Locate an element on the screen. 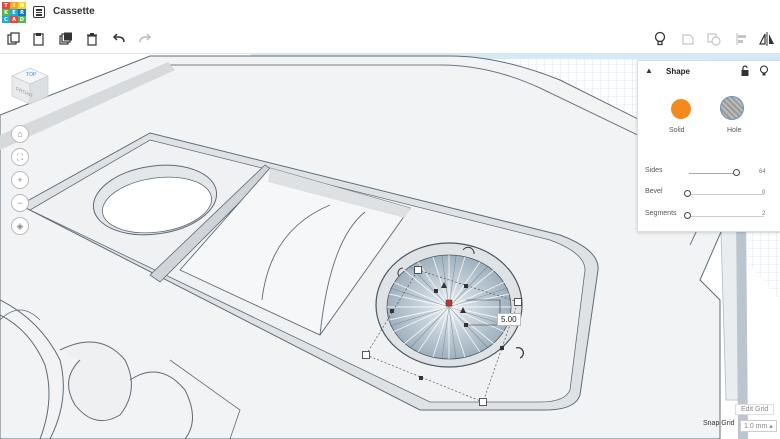 This screenshot has height=439, width=780. align-icon is located at coordinates (742, 39).